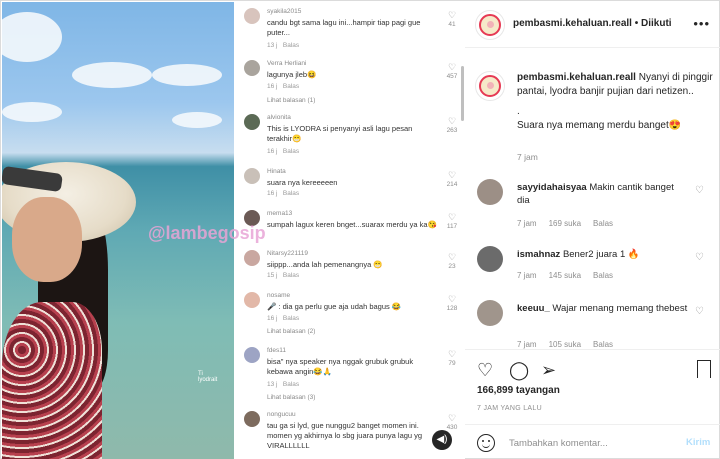 Image resolution: width=720 pixels, height=459 pixels. Describe the element at coordinates (442, 440) in the screenshot. I see `sound-icon: ◀)` at that location.